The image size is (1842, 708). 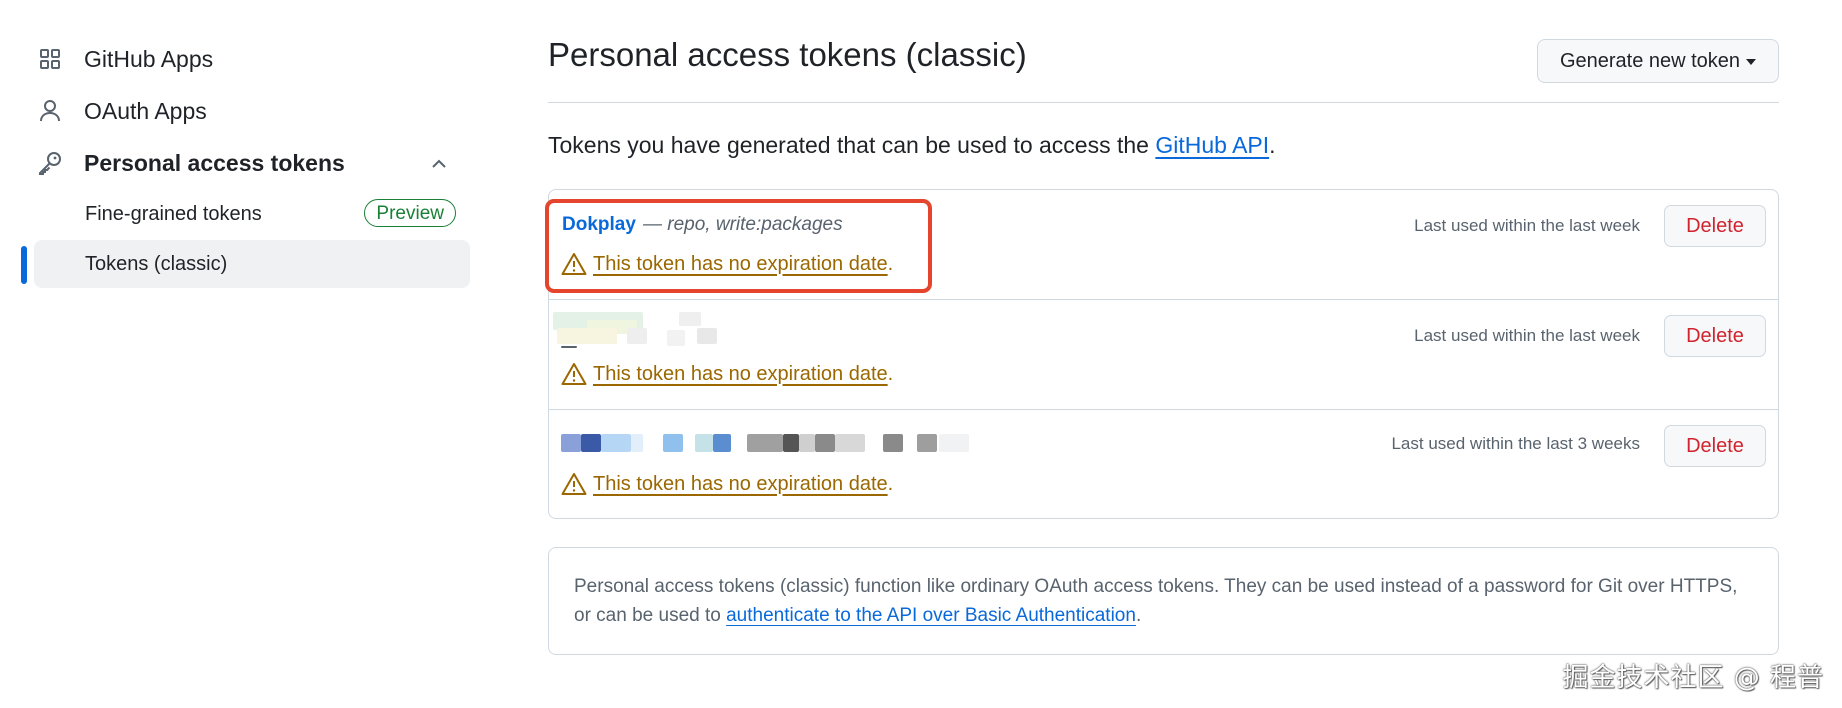 What do you see at coordinates (787, 54) in the screenshot?
I see `page-title: Personal access tokens (classic)` at bounding box center [787, 54].